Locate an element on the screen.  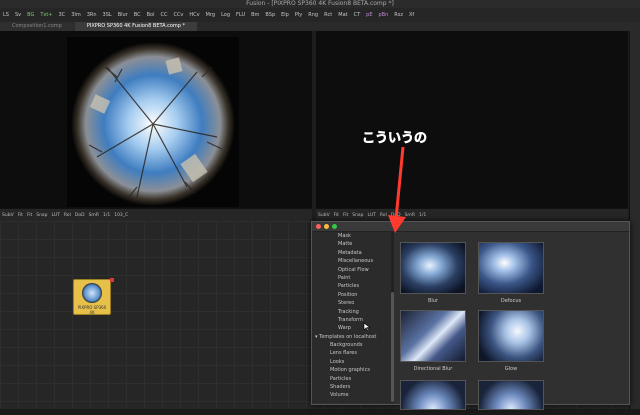
category-item: Optical Flow is located at coordinates (352, 270).